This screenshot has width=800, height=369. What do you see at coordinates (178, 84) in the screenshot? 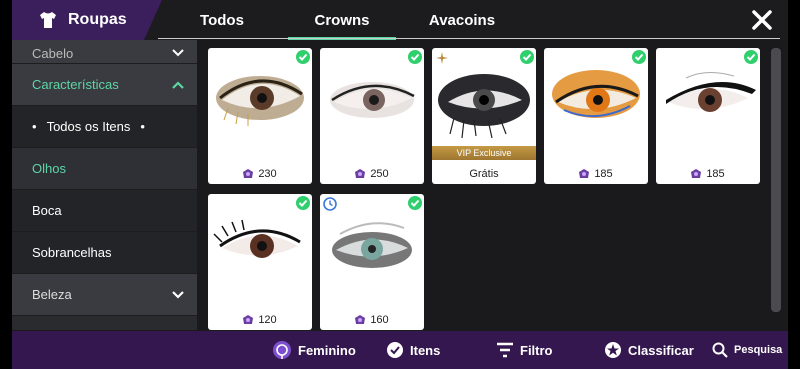
I see `chevron-up-icon` at bounding box center [178, 84].